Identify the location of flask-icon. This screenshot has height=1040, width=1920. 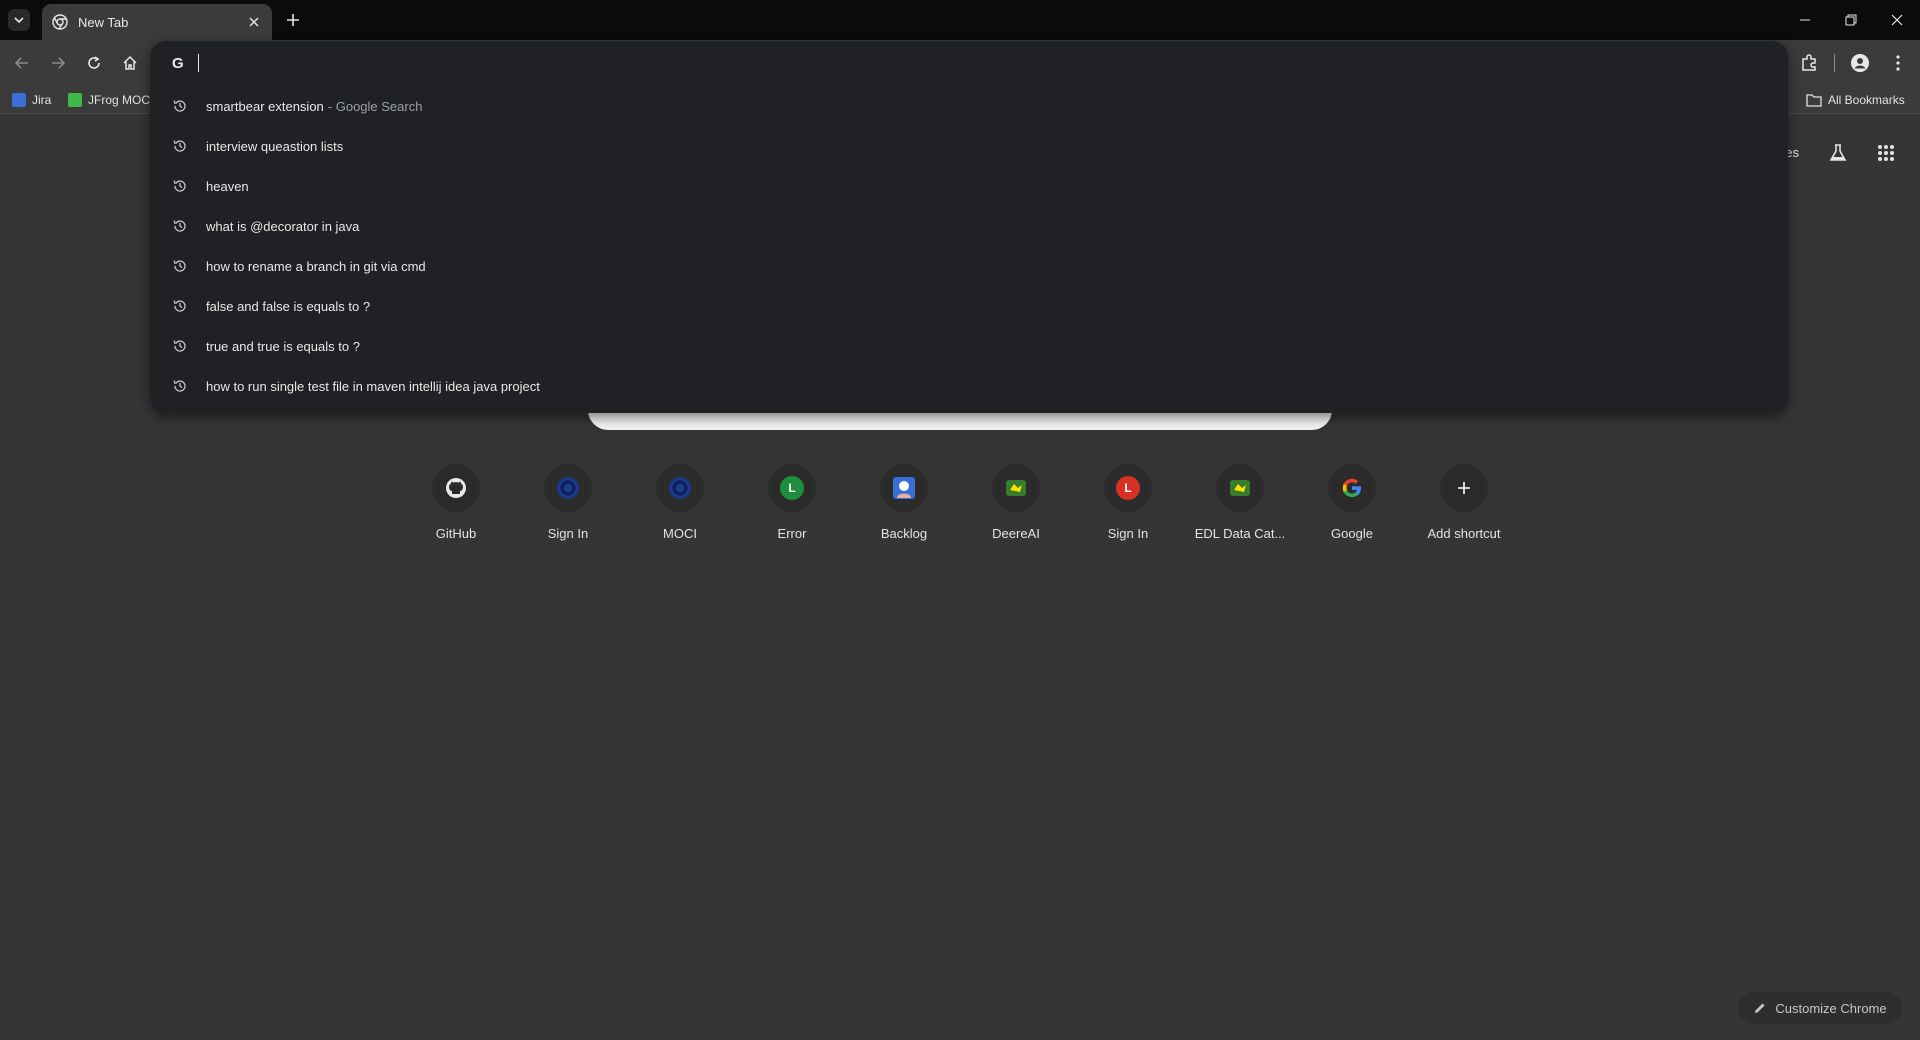
(1838, 152).